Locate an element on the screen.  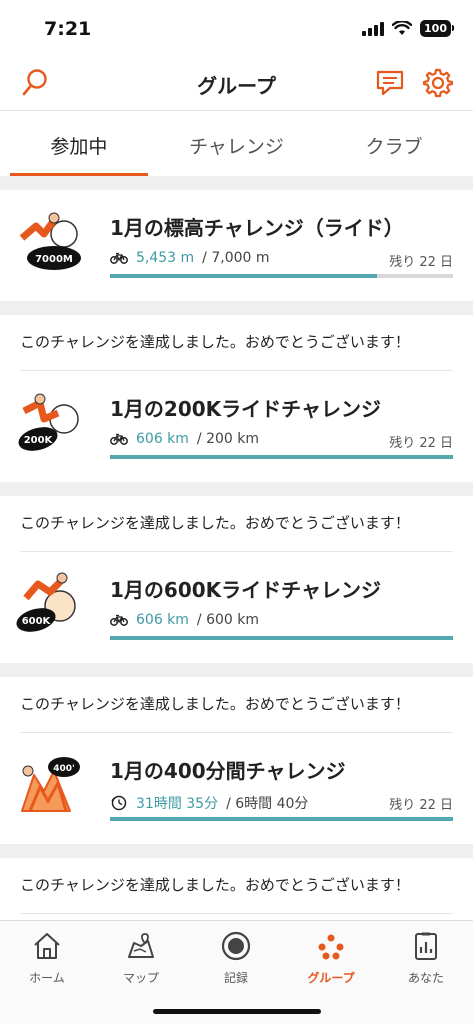
home-icon is located at coordinates (47, 946).